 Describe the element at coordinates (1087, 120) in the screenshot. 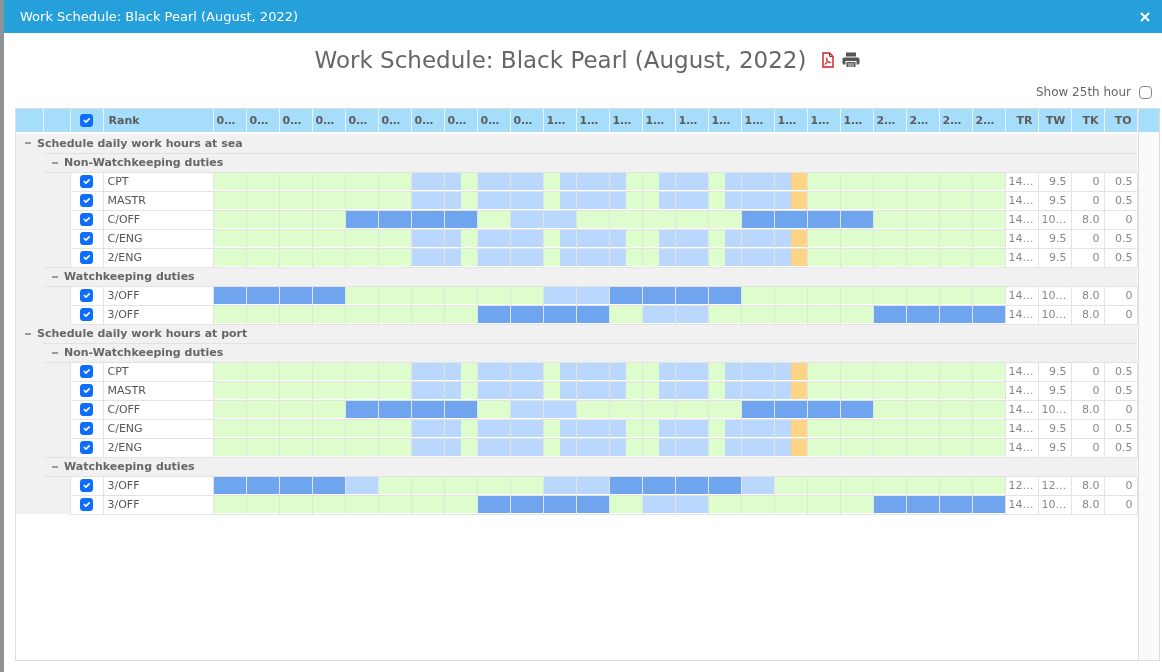

I see `column-header: TK` at that location.